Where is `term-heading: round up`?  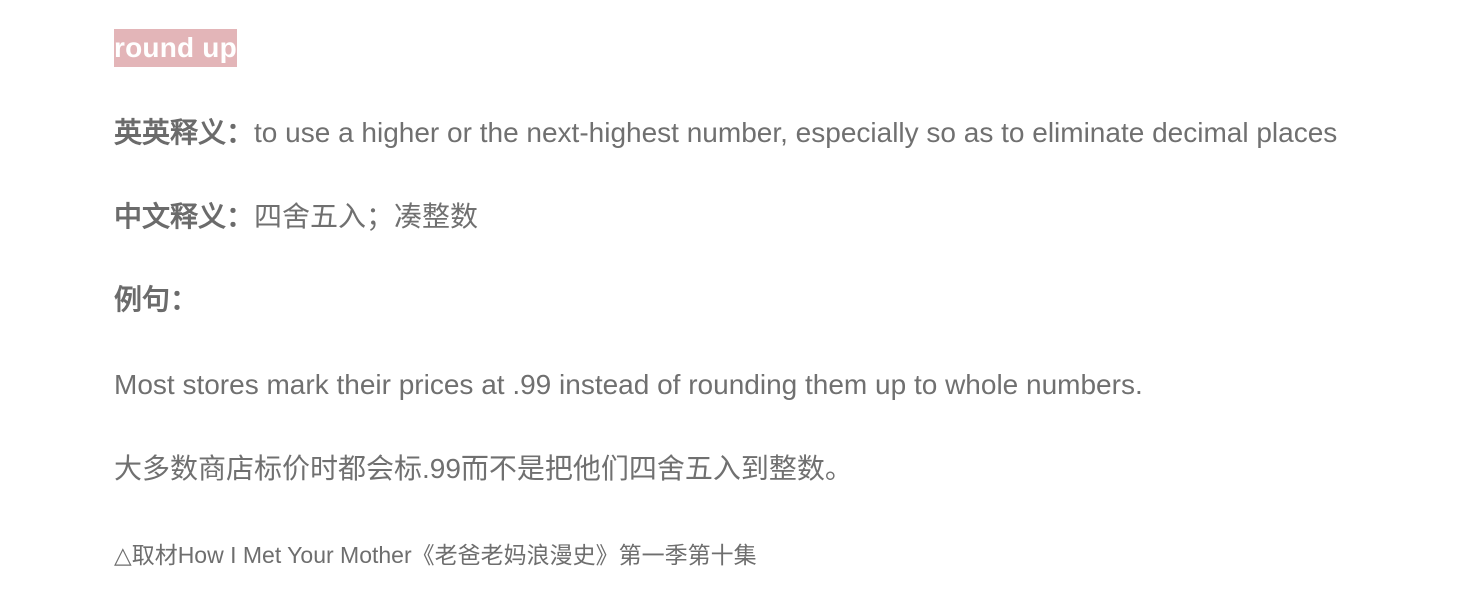 term-heading: round up is located at coordinates (175, 48).